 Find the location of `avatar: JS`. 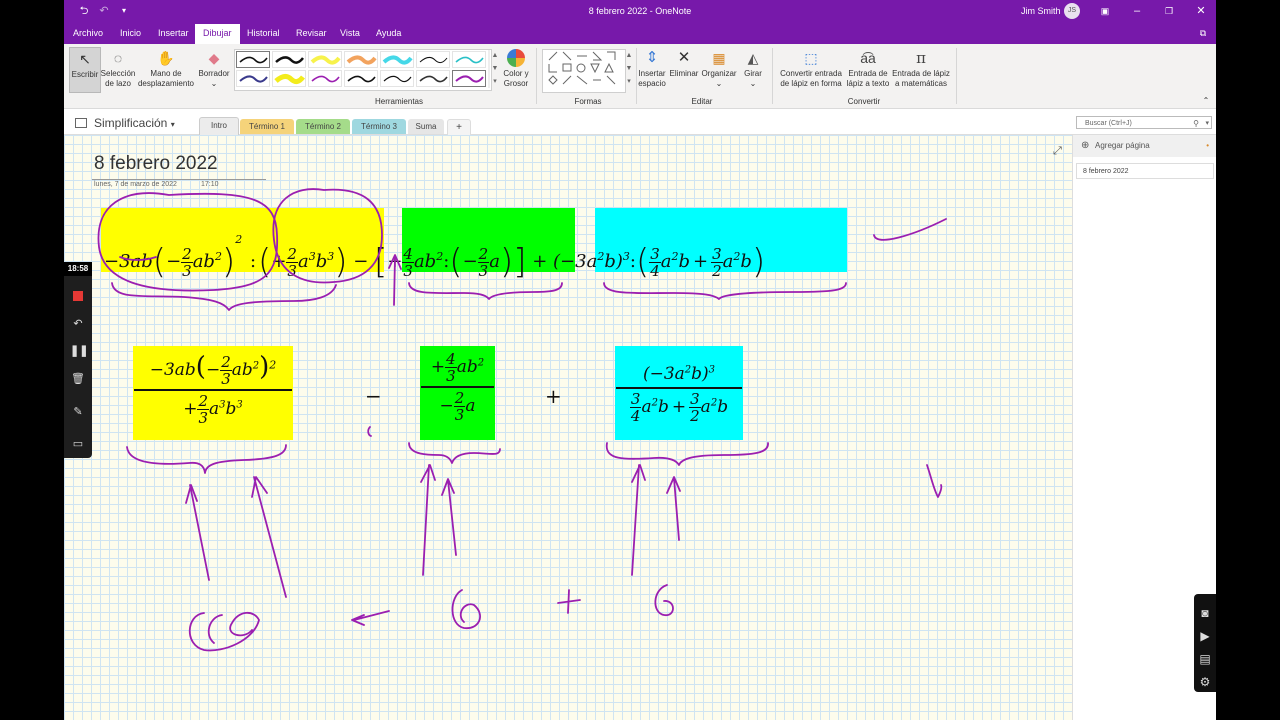

avatar: JS is located at coordinates (1072, 11).